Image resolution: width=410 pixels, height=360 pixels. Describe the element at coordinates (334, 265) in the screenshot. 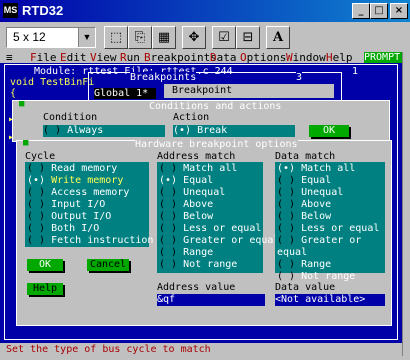

I see `data-match-option: ( ) Range` at that location.